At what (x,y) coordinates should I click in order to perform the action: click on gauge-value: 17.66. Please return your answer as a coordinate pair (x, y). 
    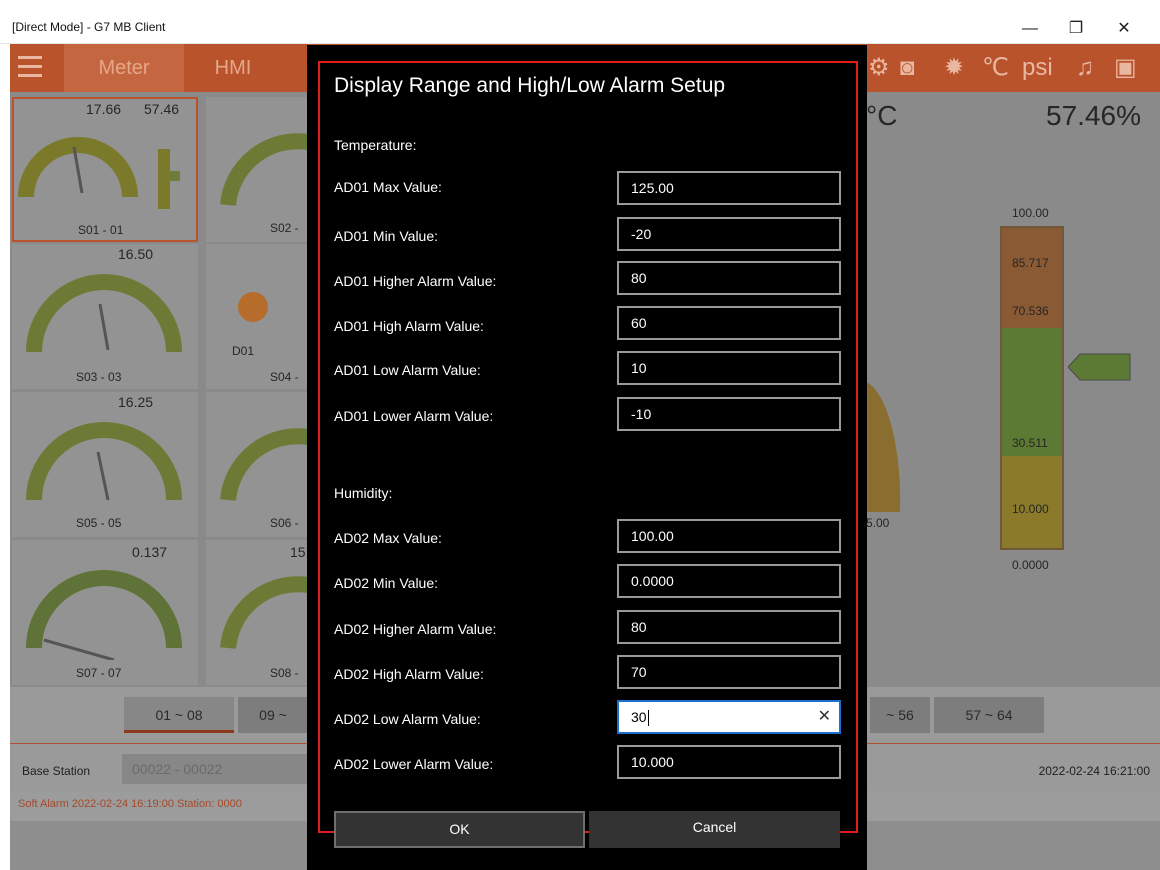
    Looking at the image, I should click on (104, 109).